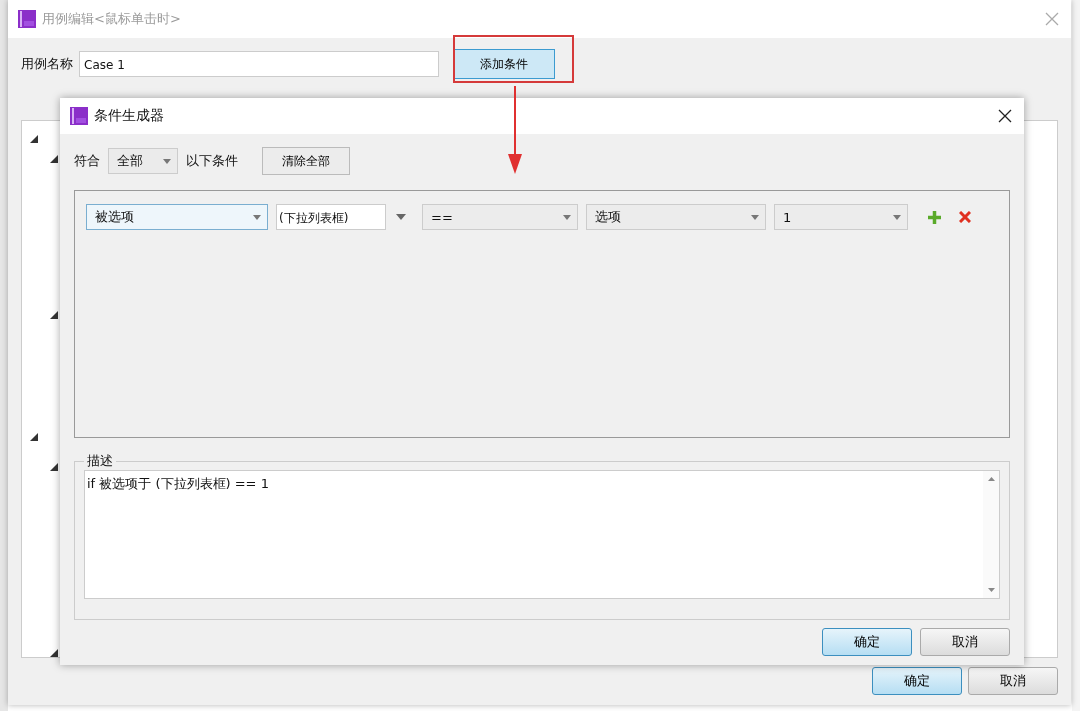  What do you see at coordinates (515, 130) in the screenshot?
I see `arrow-icon` at bounding box center [515, 130].